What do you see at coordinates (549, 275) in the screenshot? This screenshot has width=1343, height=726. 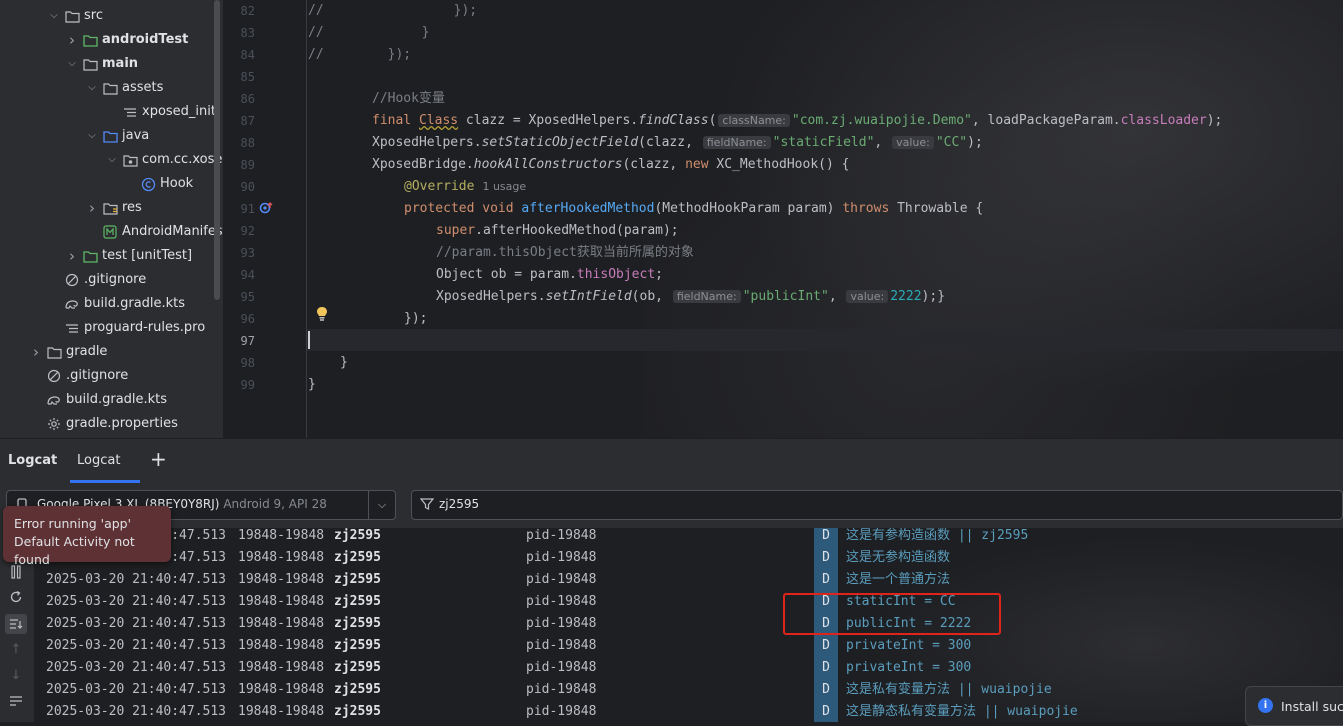 I see `code-line-94: Object ob = param.thisObject;` at bounding box center [549, 275].